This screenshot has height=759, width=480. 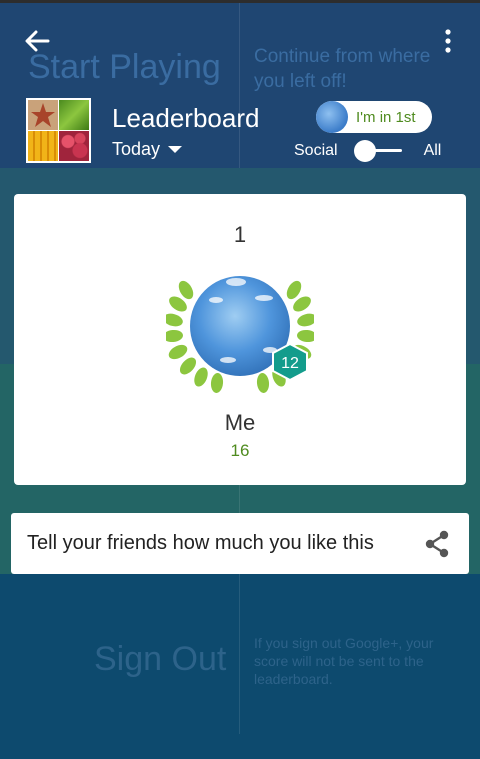 I want to click on share-button, so click(x=437, y=544).